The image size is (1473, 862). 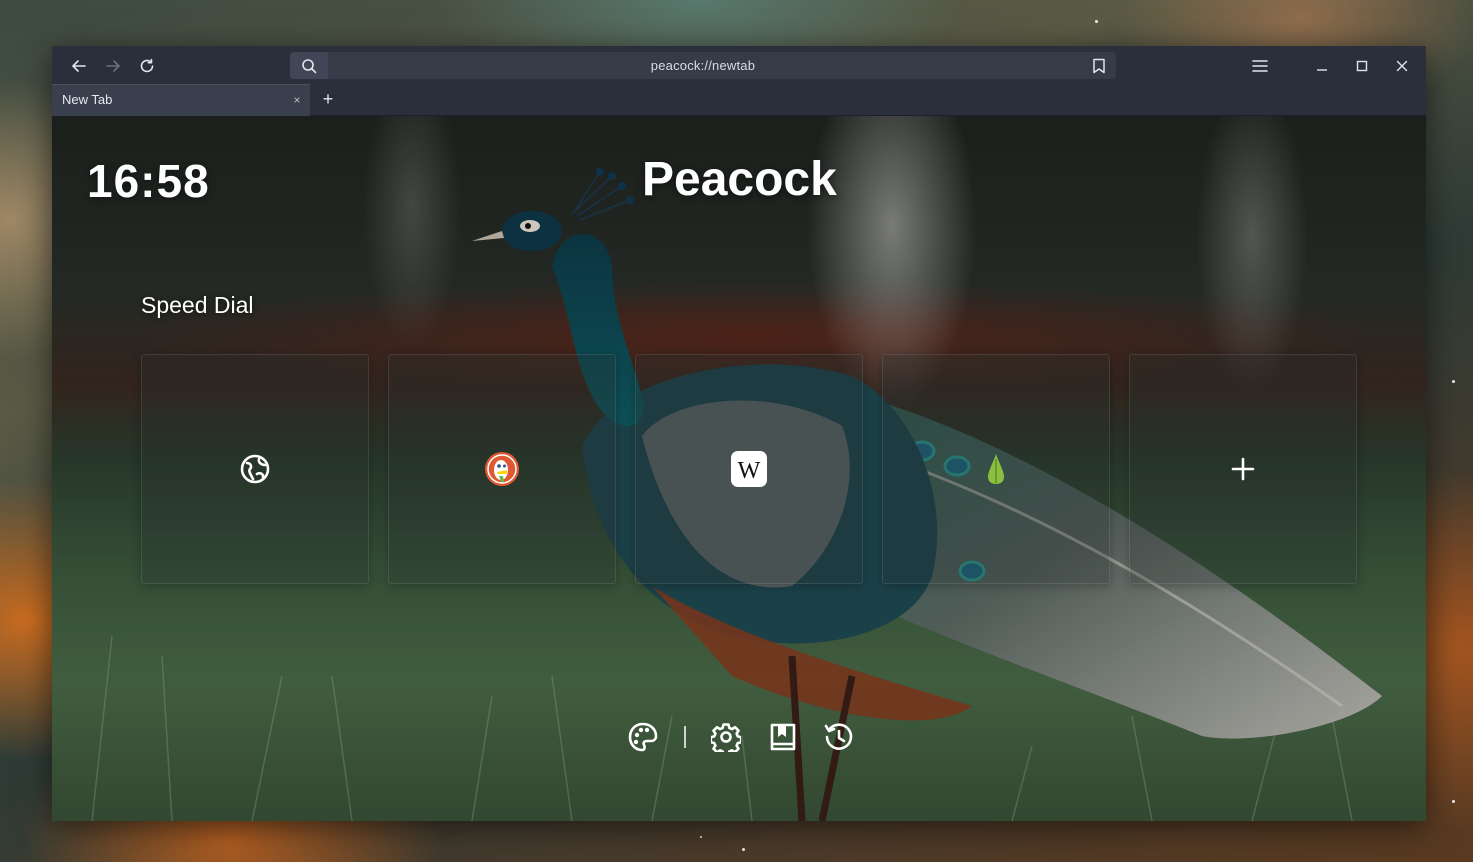 I want to click on palette-icon, so click(x=643, y=737).